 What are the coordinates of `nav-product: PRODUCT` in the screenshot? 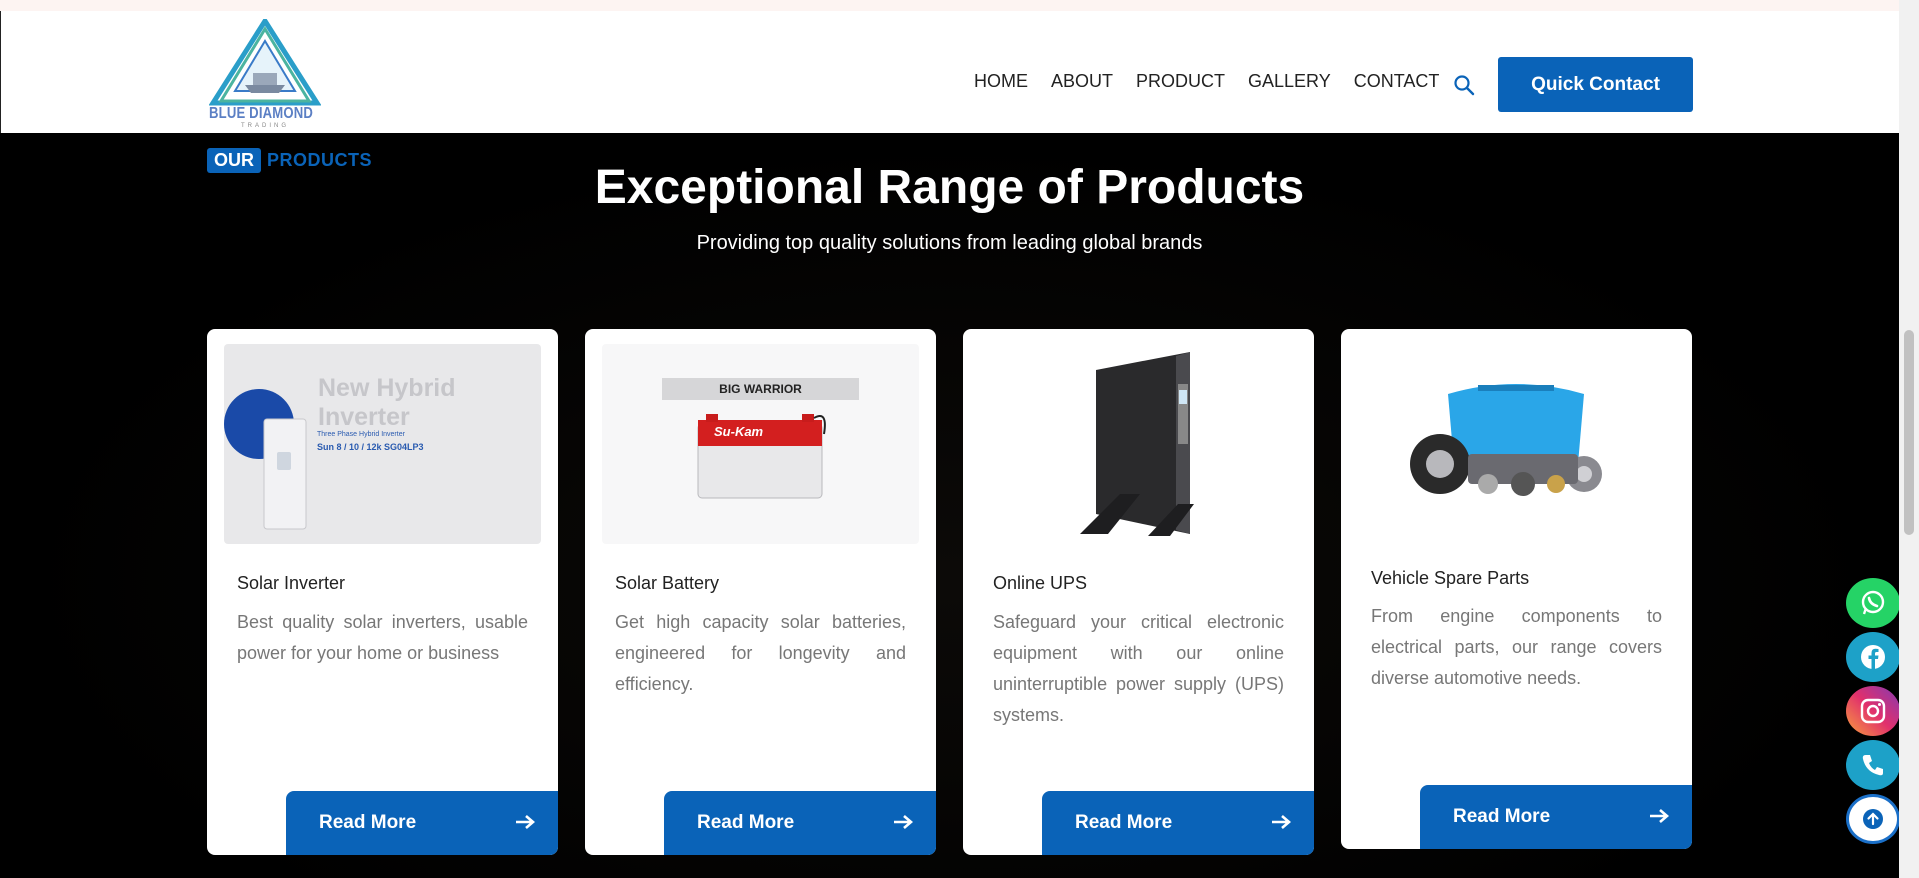 It's located at (1180, 81).